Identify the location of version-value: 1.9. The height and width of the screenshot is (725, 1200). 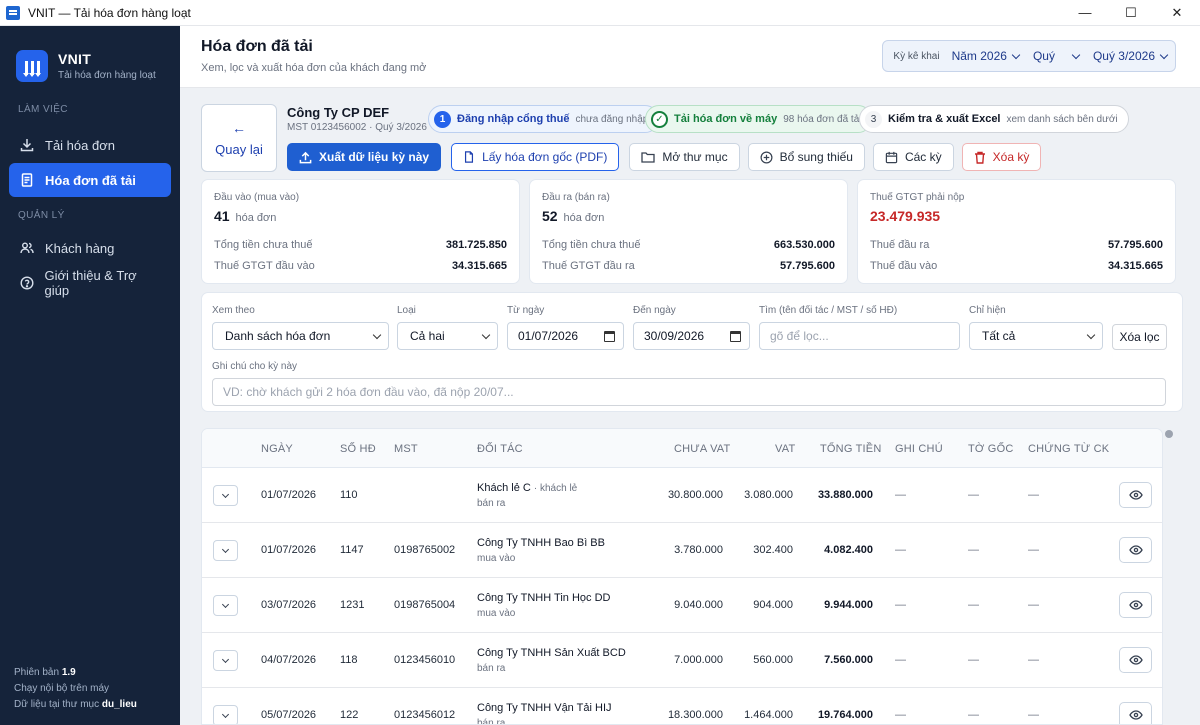
(68, 672).